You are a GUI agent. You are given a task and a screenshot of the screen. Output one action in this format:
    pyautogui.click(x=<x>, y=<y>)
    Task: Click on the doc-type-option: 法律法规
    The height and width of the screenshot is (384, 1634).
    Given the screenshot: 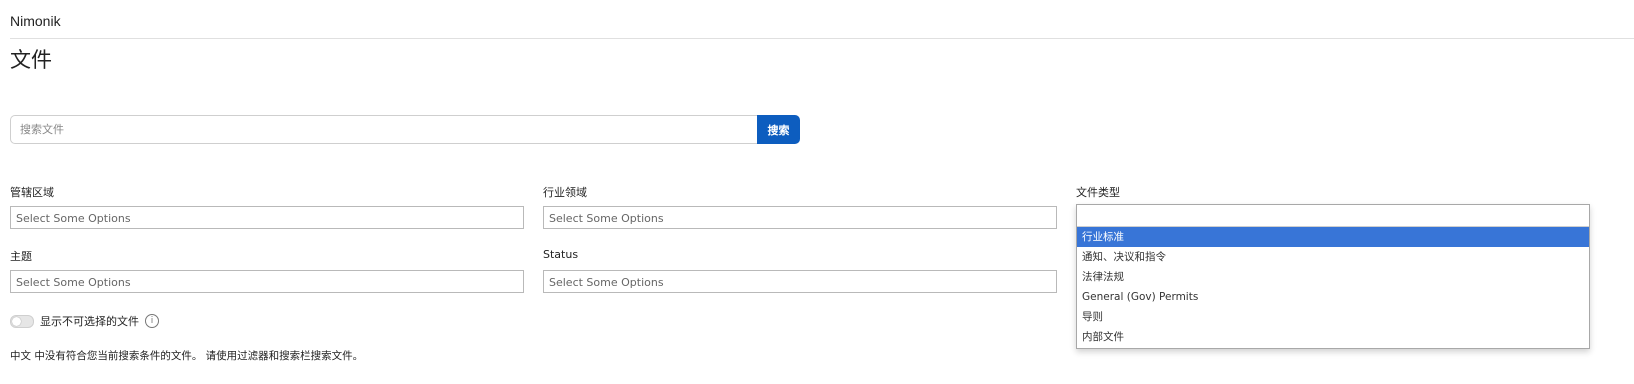 What is the action you would take?
    pyautogui.click(x=1333, y=277)
    